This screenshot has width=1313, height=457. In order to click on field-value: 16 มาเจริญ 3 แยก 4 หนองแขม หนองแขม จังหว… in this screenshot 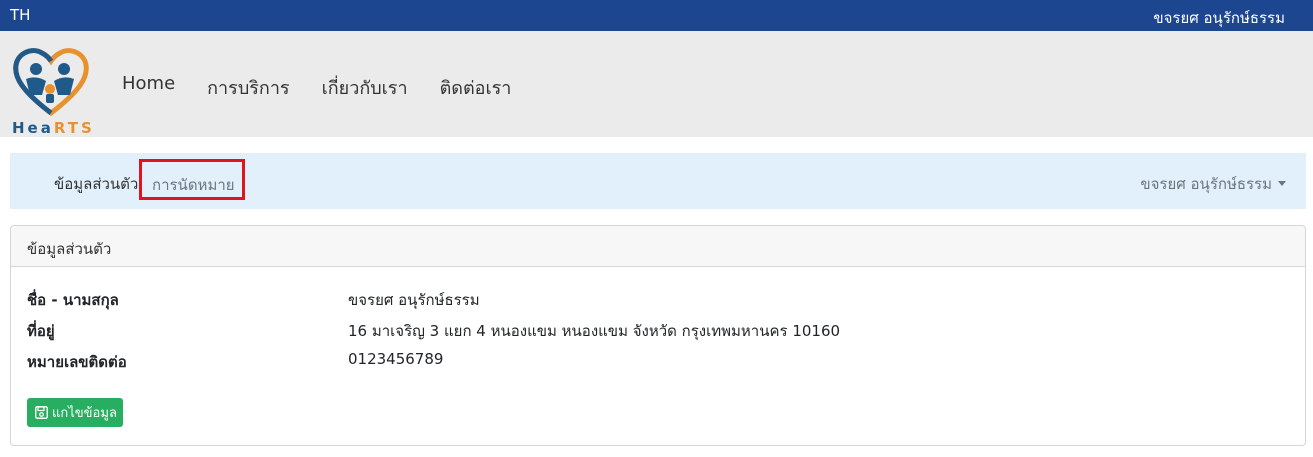, I will do `click(594, 331)`.